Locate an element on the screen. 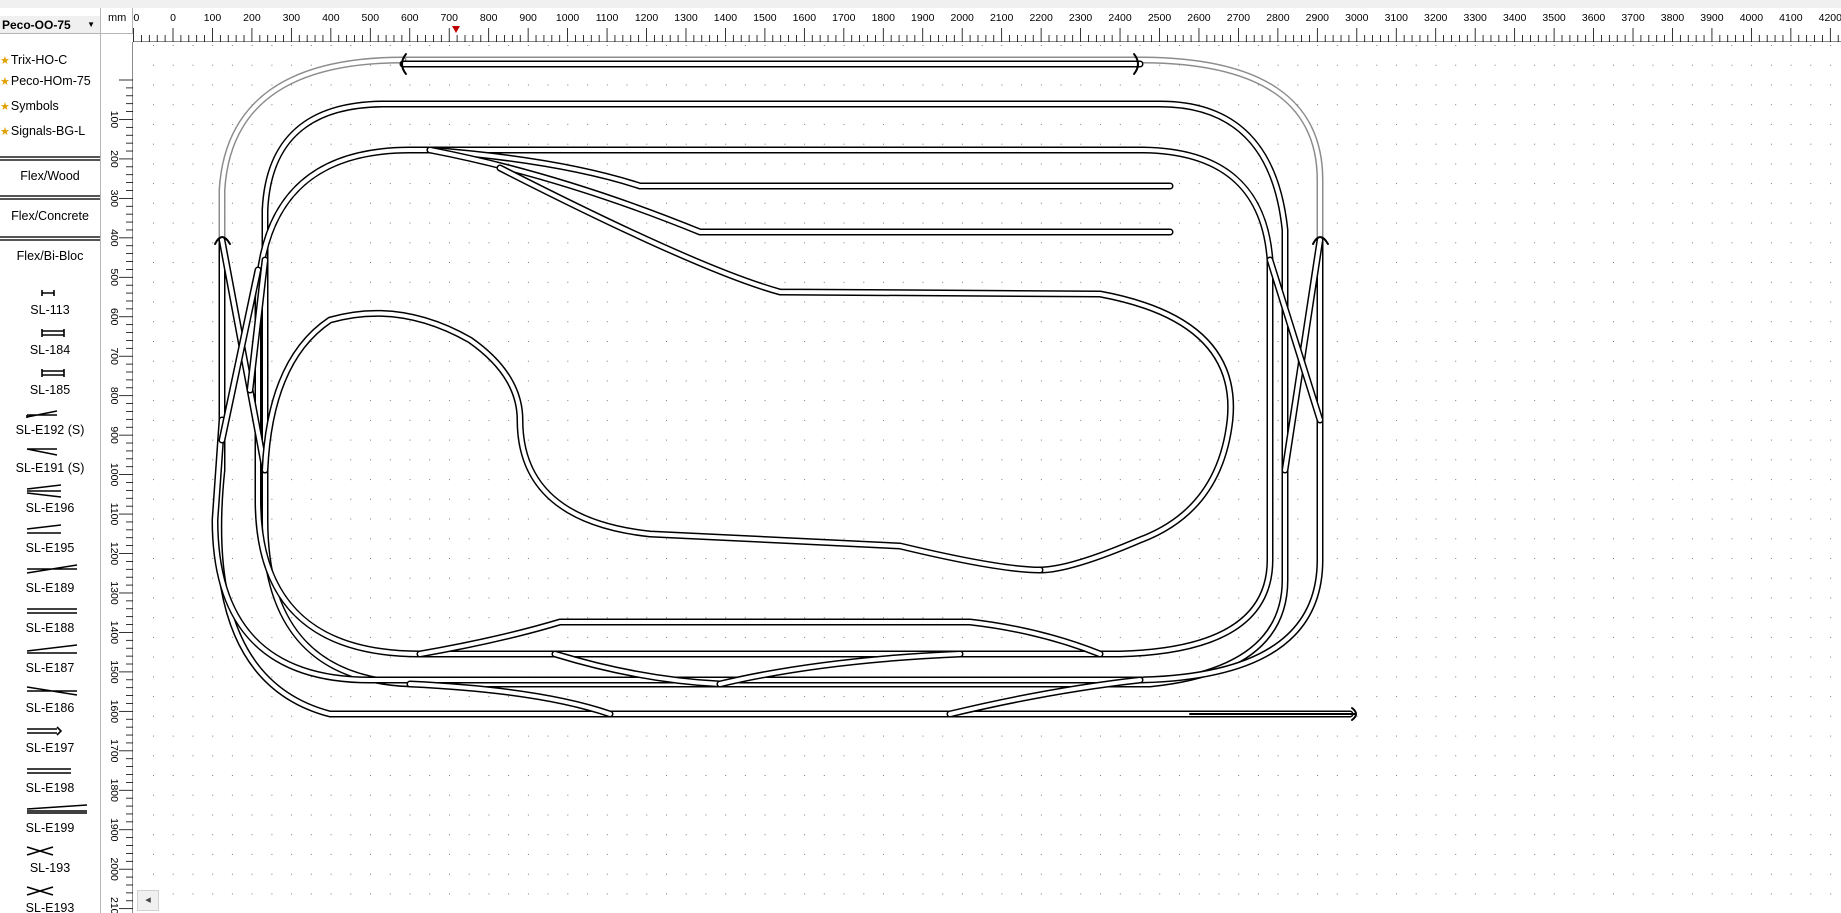 Image resolution: width=1841 pixels, height=913 pixels. ruler-tick-label: 2200 is located at coordinates (1041, 18).